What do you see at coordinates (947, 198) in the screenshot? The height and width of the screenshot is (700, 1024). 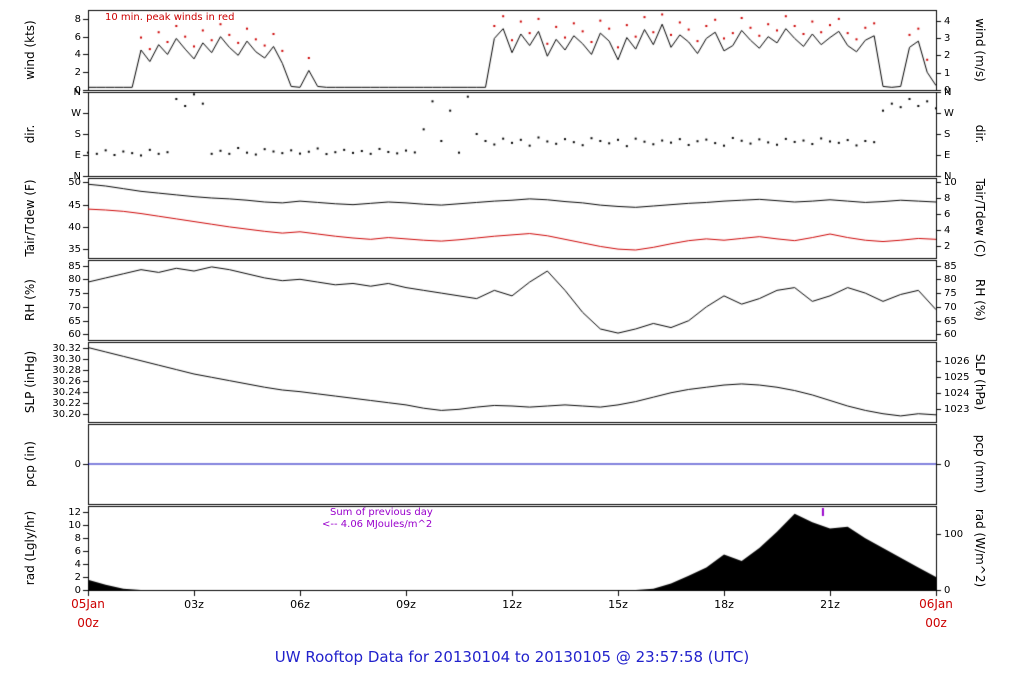 I see `y-tick-label-right: 8` at bounding box center [947, 198].